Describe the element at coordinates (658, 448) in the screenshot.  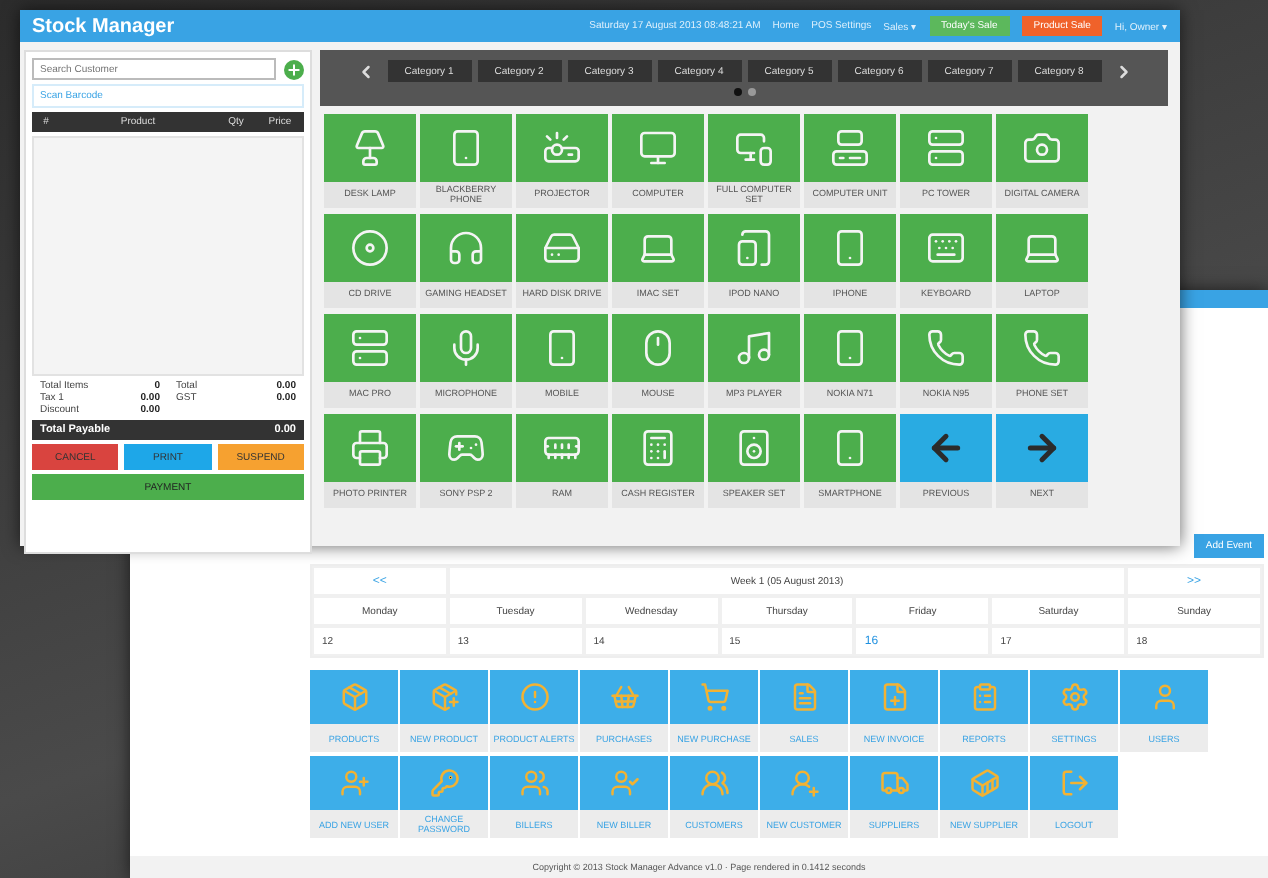
I see `calculator-icon` at that location.